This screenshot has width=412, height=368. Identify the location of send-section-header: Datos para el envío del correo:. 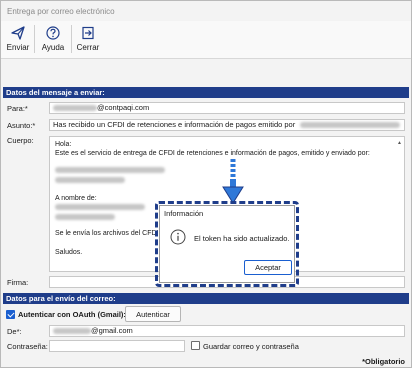
(206, 298).